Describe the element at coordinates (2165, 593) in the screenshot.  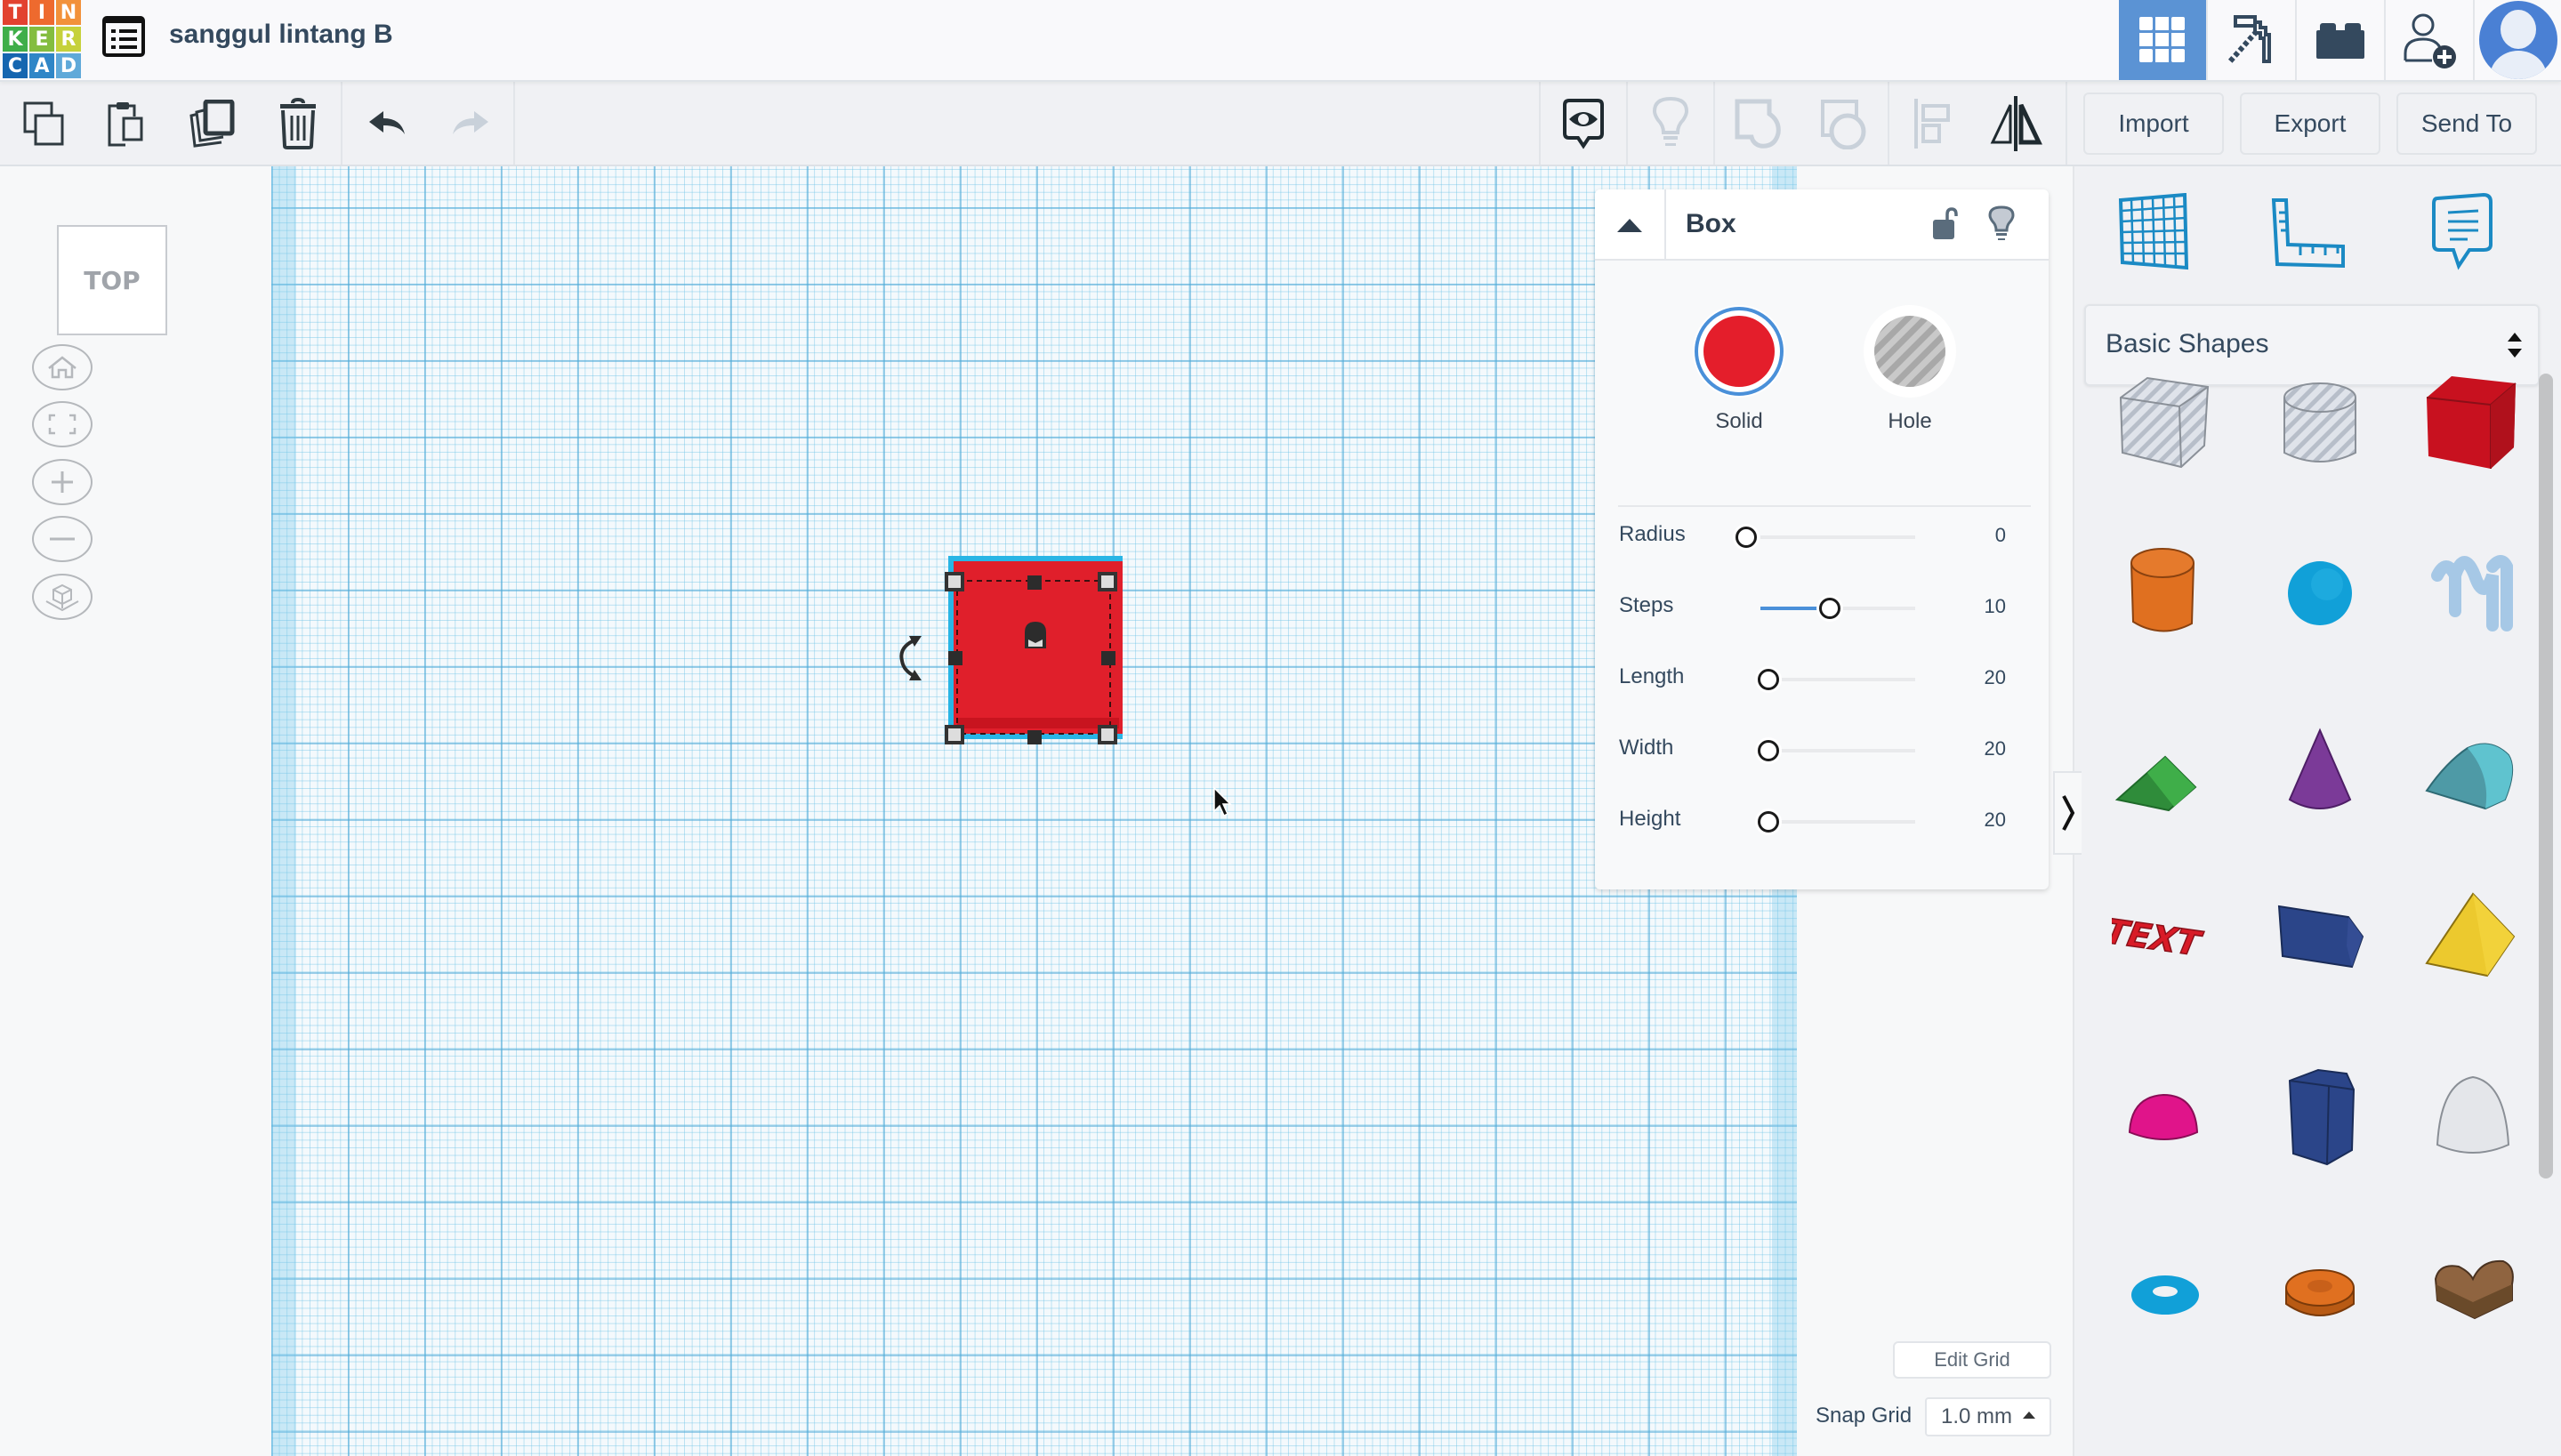
I see `shape-cylinder` at that location.